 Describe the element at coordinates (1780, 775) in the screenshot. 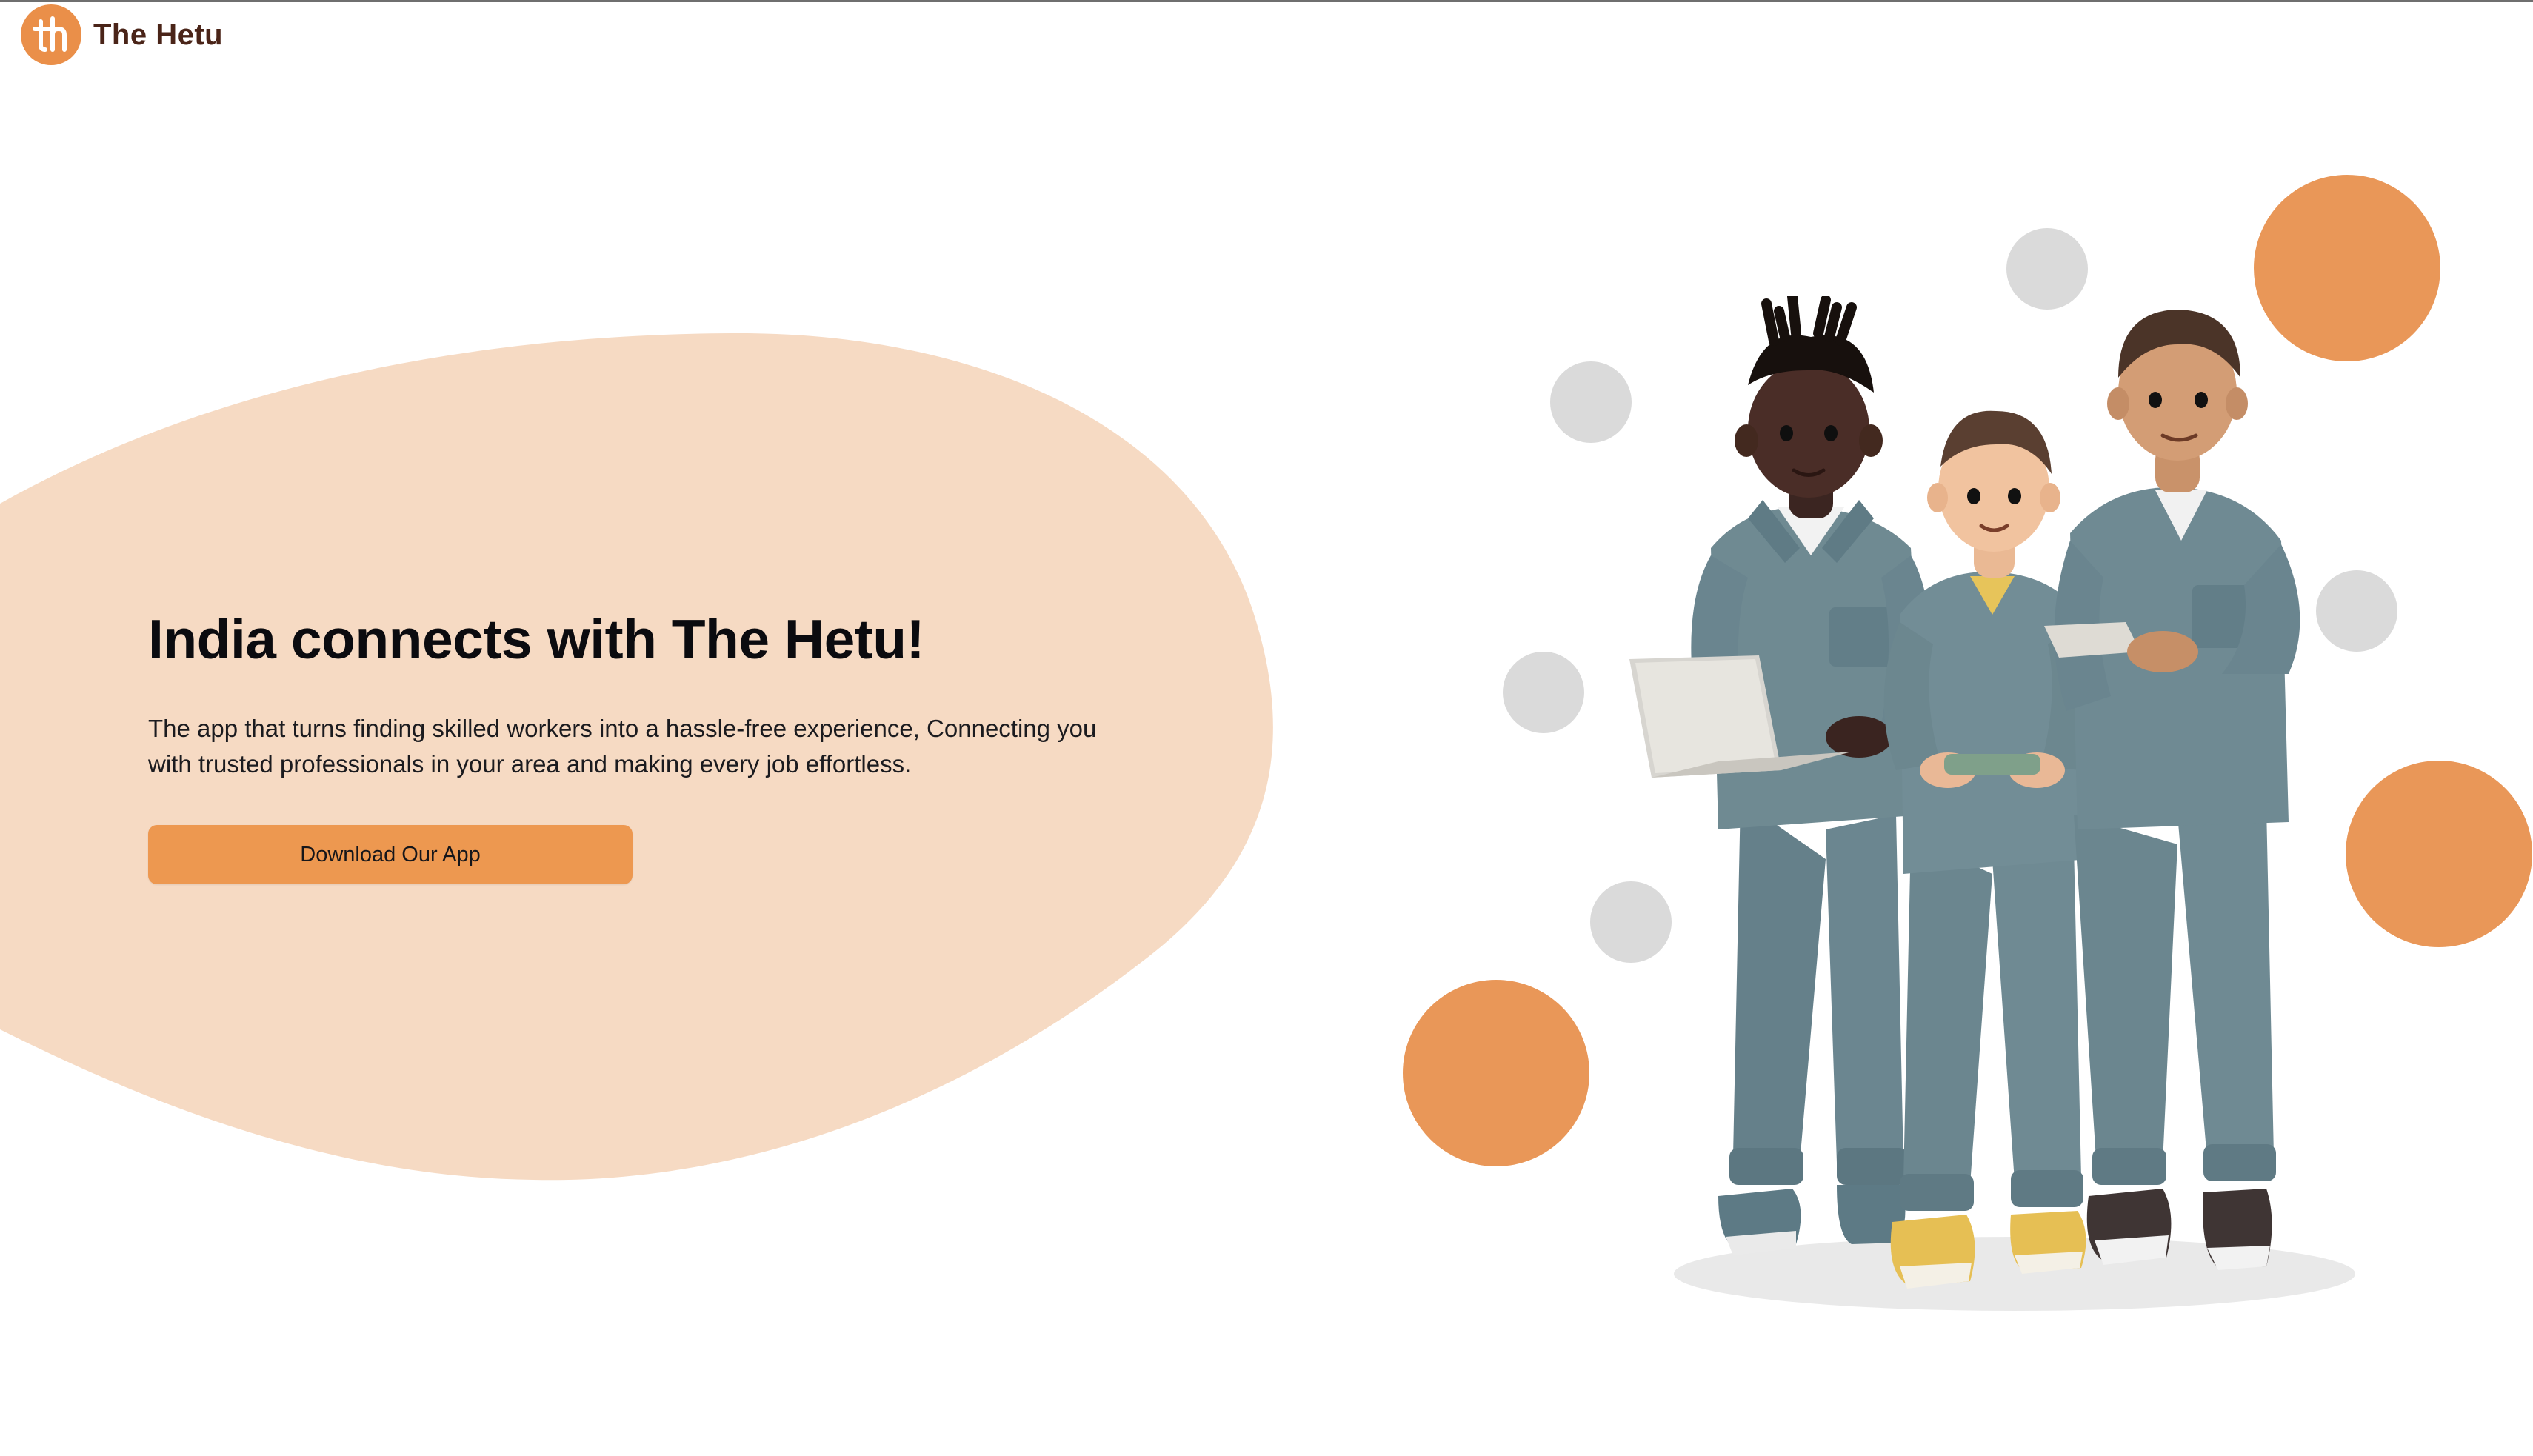

I see `worker-left` at that location.